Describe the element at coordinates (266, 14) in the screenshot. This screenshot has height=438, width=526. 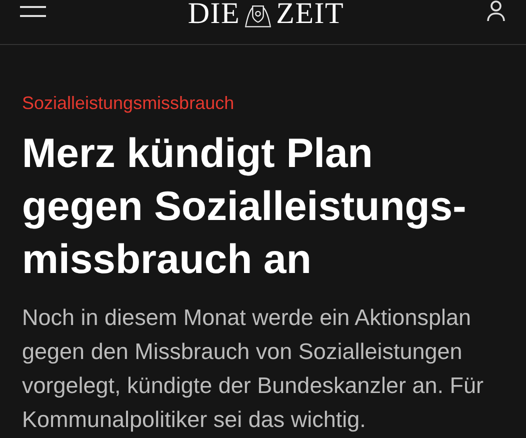
I see `logo: DIE ZEIT` at that location.